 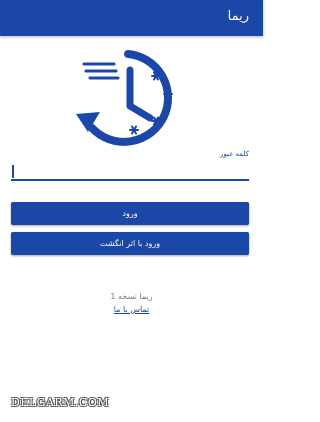 What do you see at coordinates (60, 402) in the screenshot?
I see `site-watermark: DELGARM.COM` at bounding box center [60, 402].